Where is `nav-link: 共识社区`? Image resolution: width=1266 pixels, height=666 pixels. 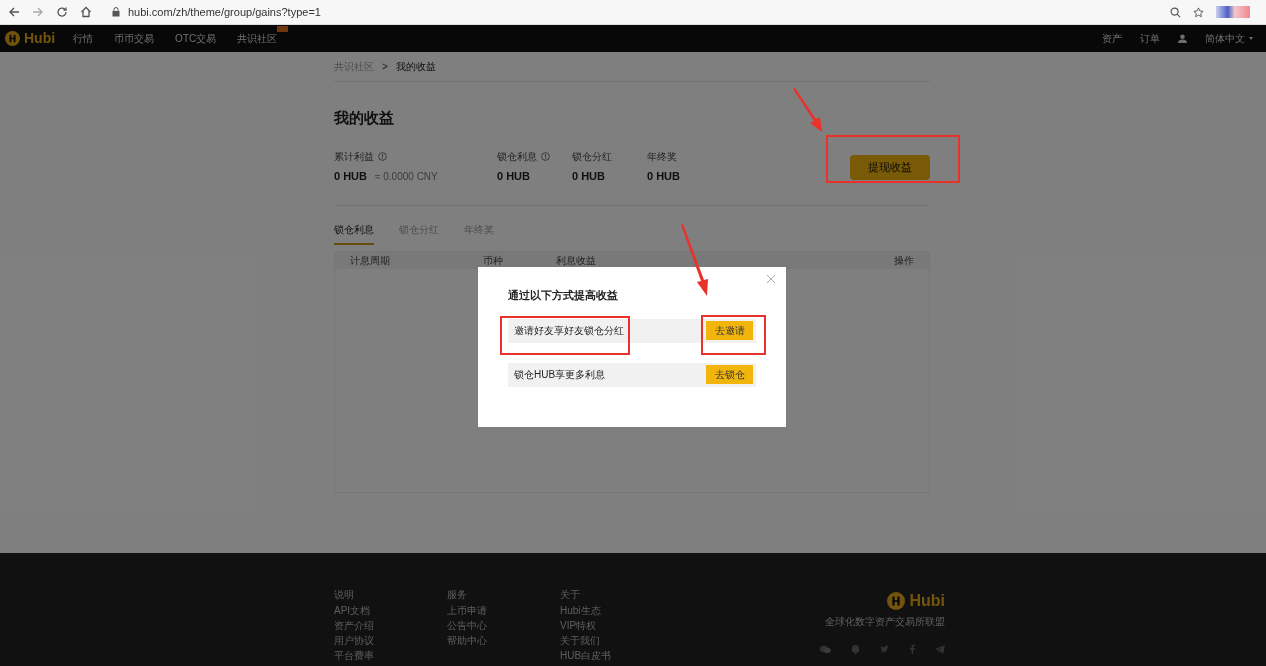 nav-link: 共识社区 is located at coordinates (257, 38).